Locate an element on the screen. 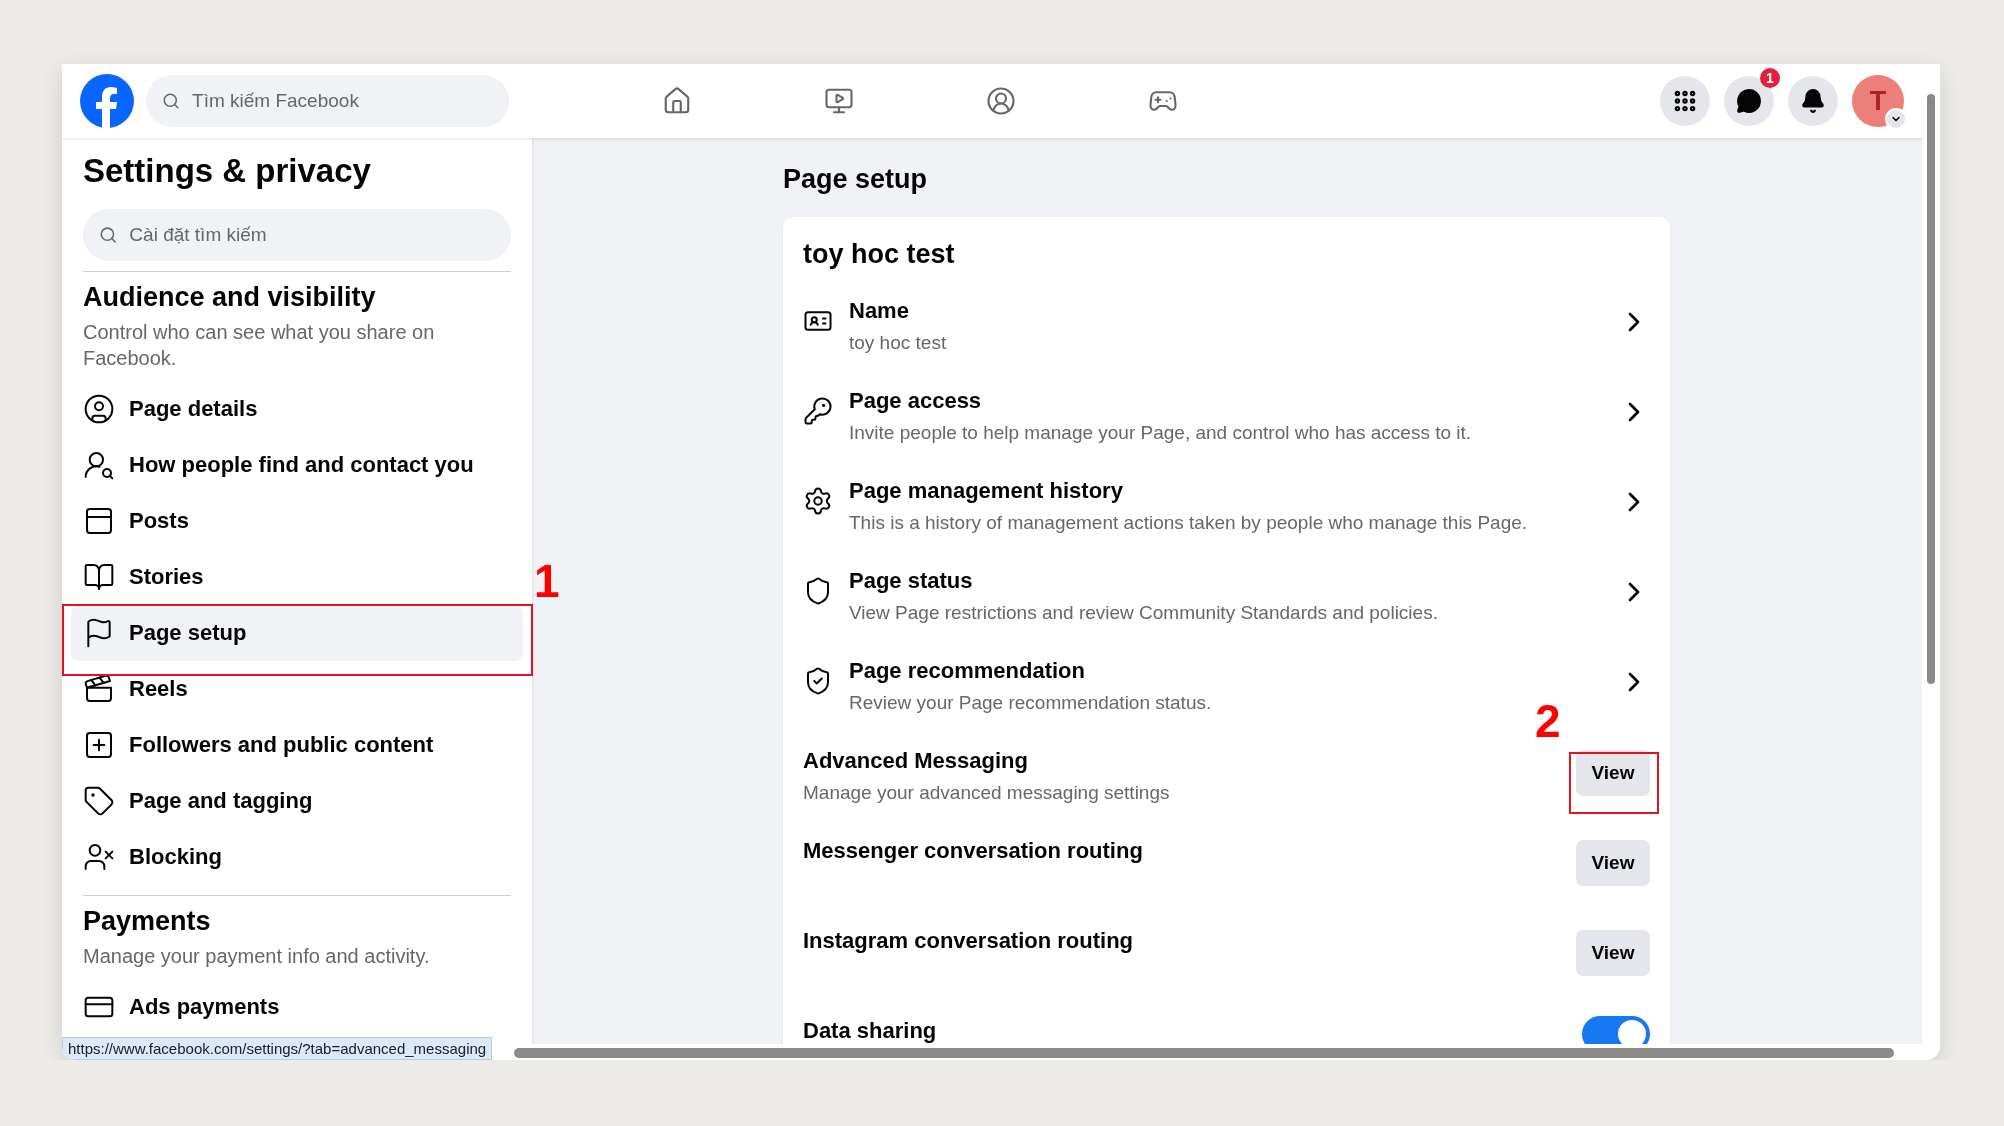  row-title: Page recommendation is located at coordinates (967, 671).